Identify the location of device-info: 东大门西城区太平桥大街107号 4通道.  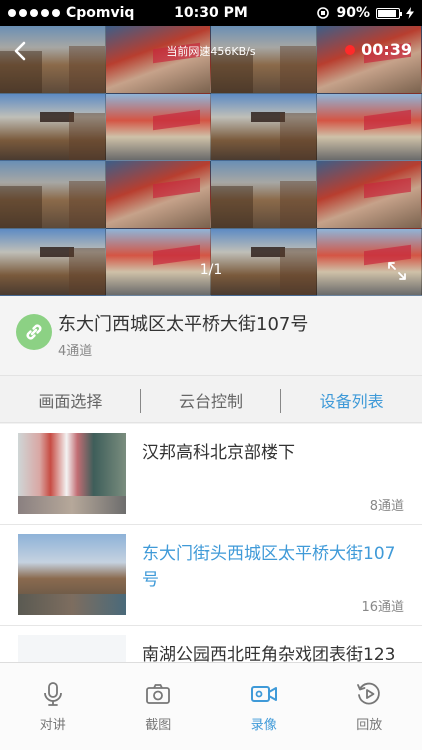
(211, 336).